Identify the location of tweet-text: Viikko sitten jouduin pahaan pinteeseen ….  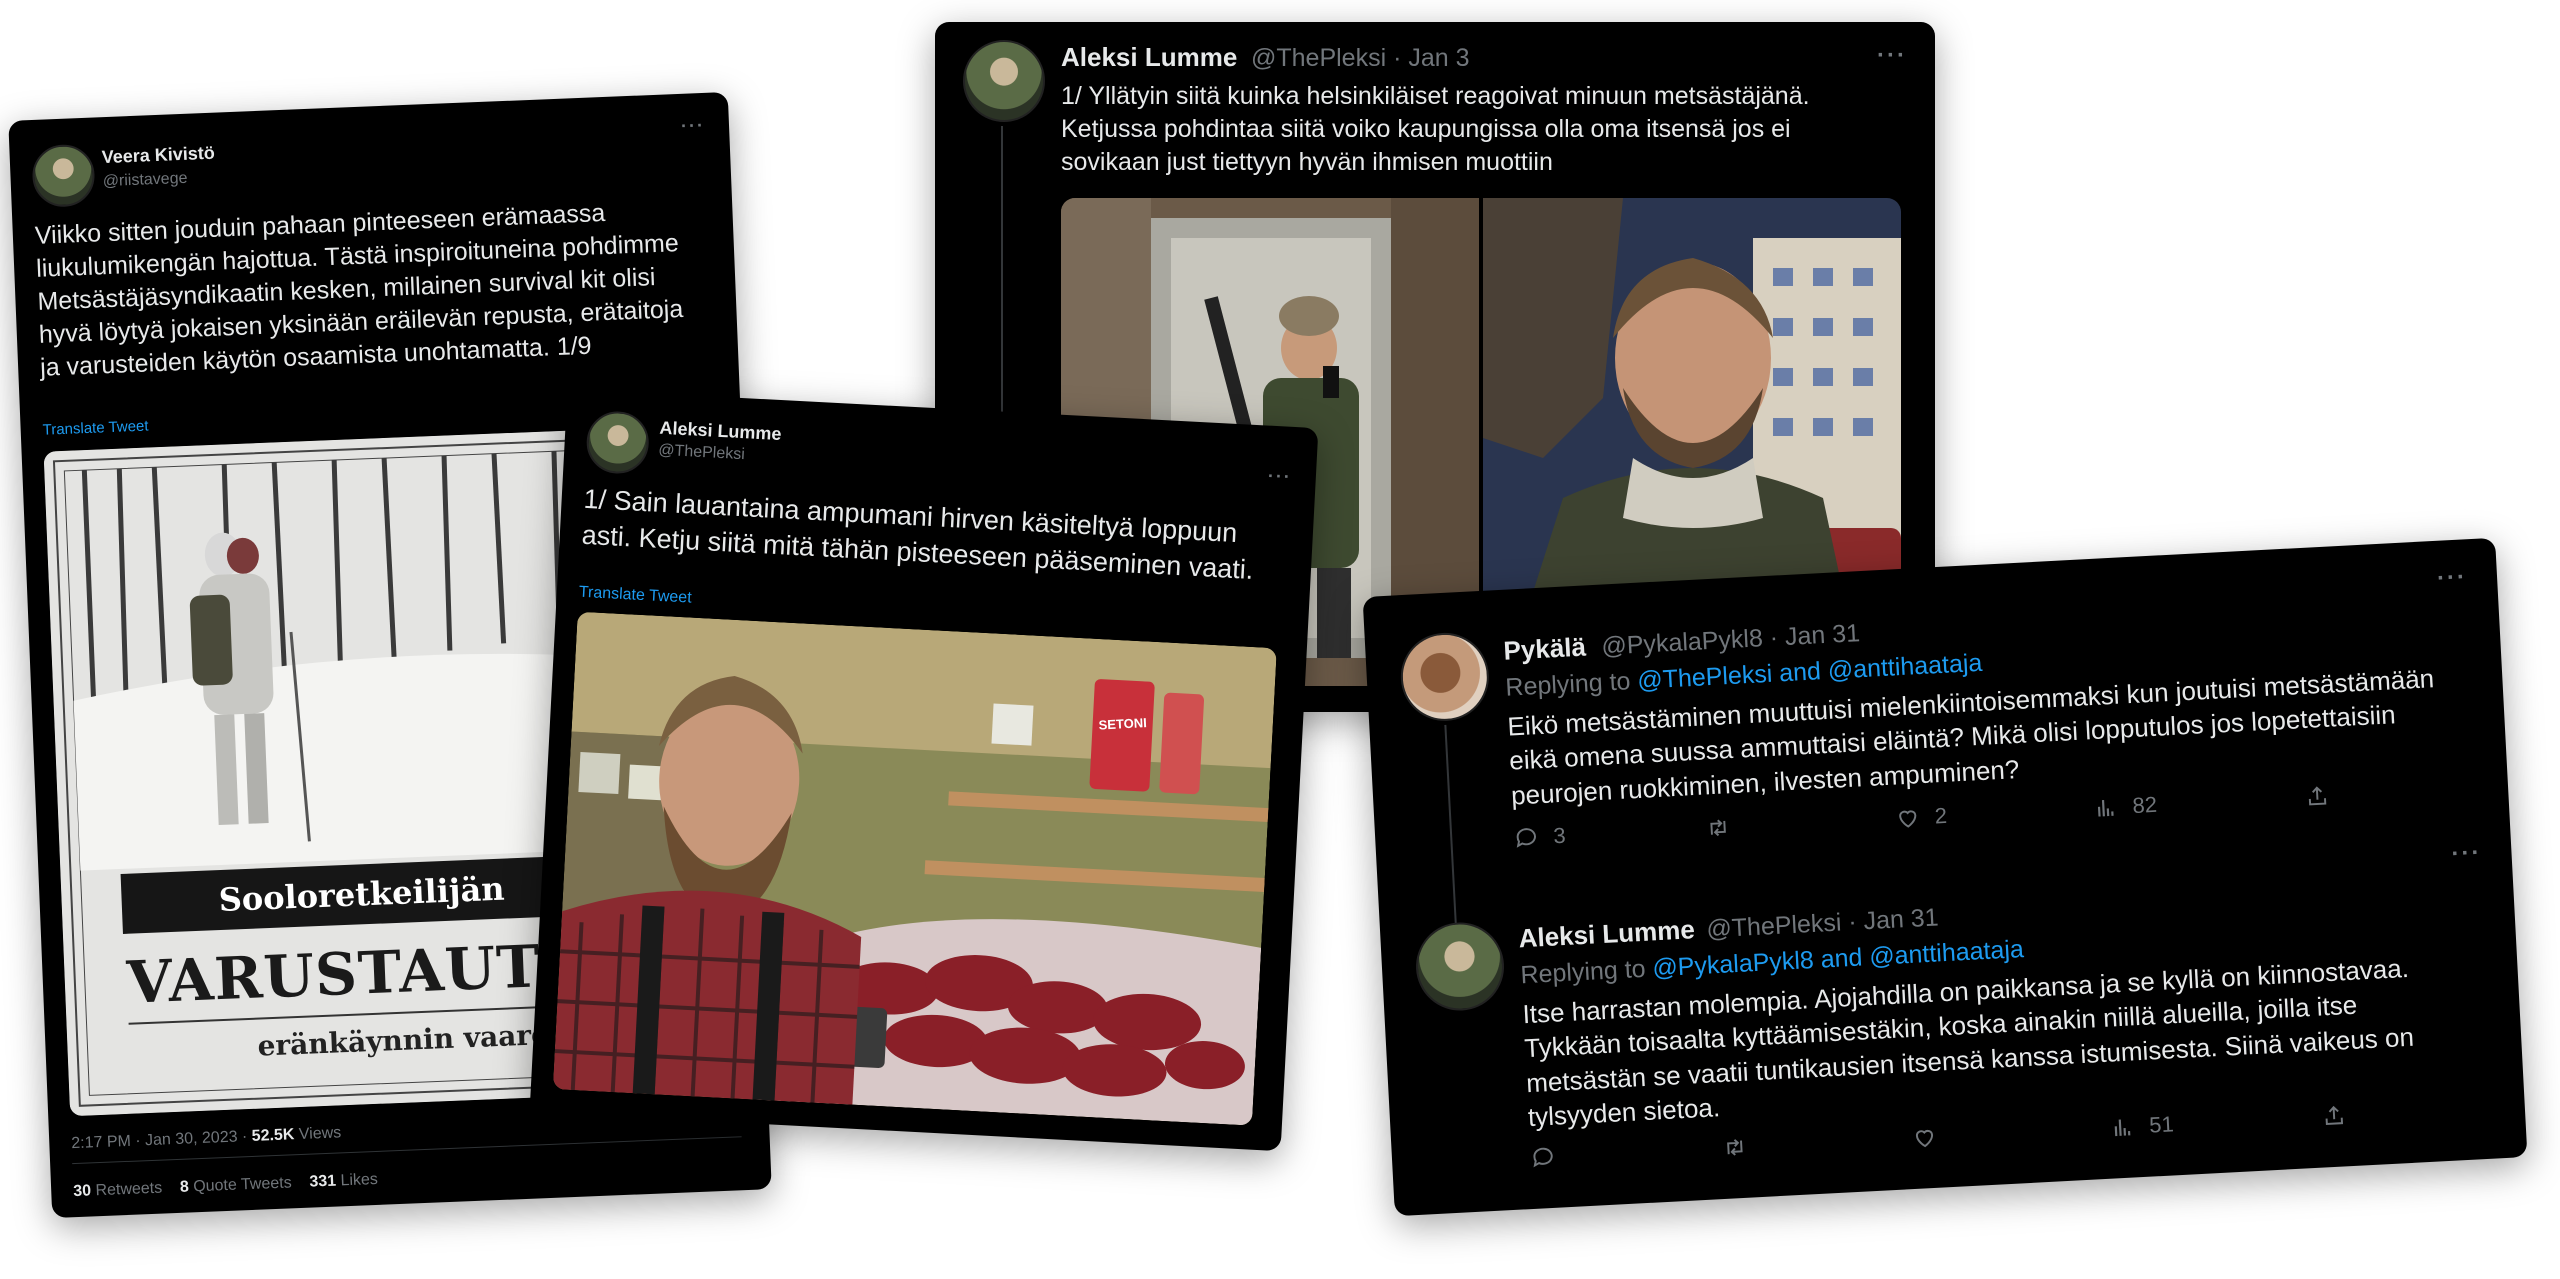
(359, 290).